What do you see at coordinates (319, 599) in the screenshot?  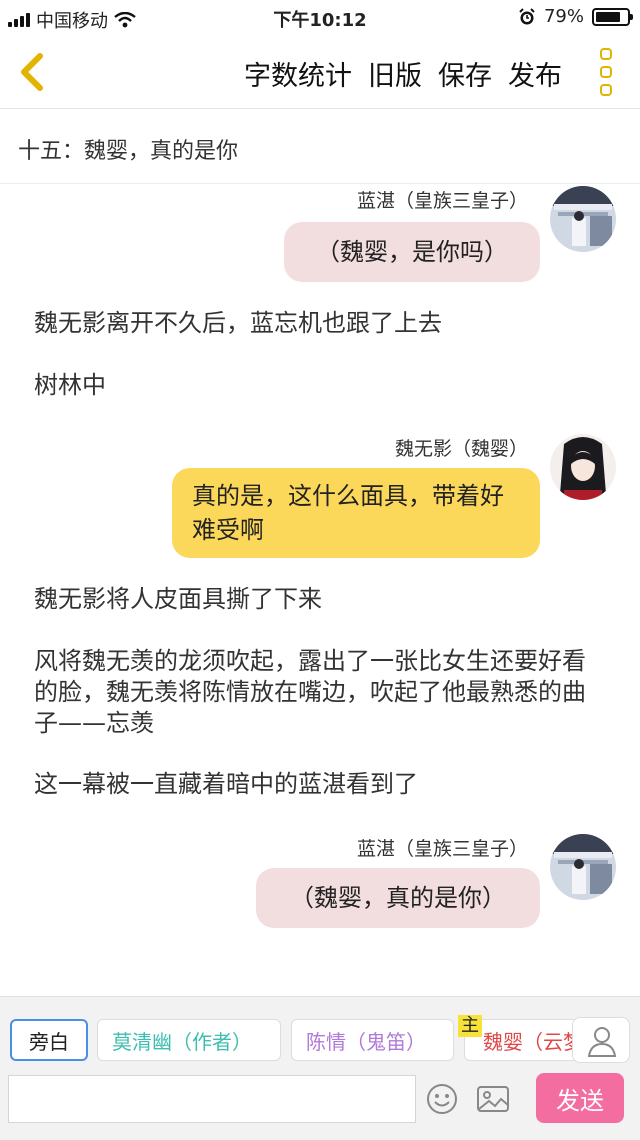 I see `narration-text: 魏无影将人皮面具撕了下来` at bounding box center [319, 599].